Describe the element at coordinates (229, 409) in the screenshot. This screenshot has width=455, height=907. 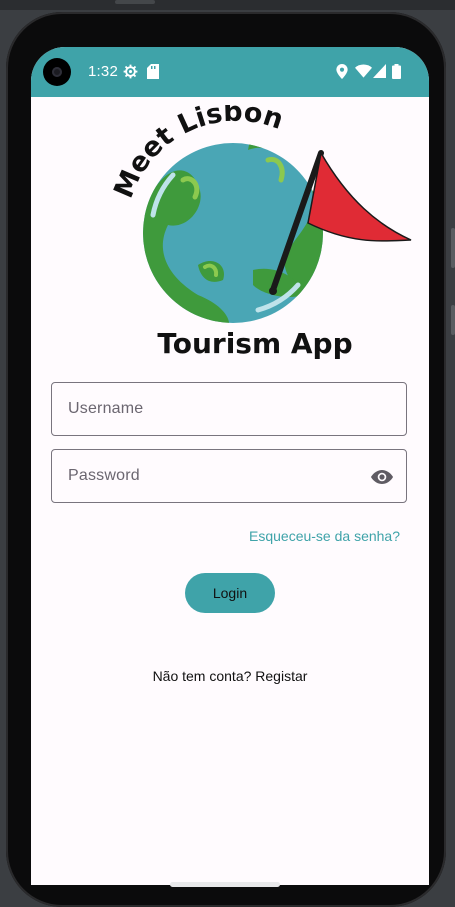
I see `username-field: Username` at that location.